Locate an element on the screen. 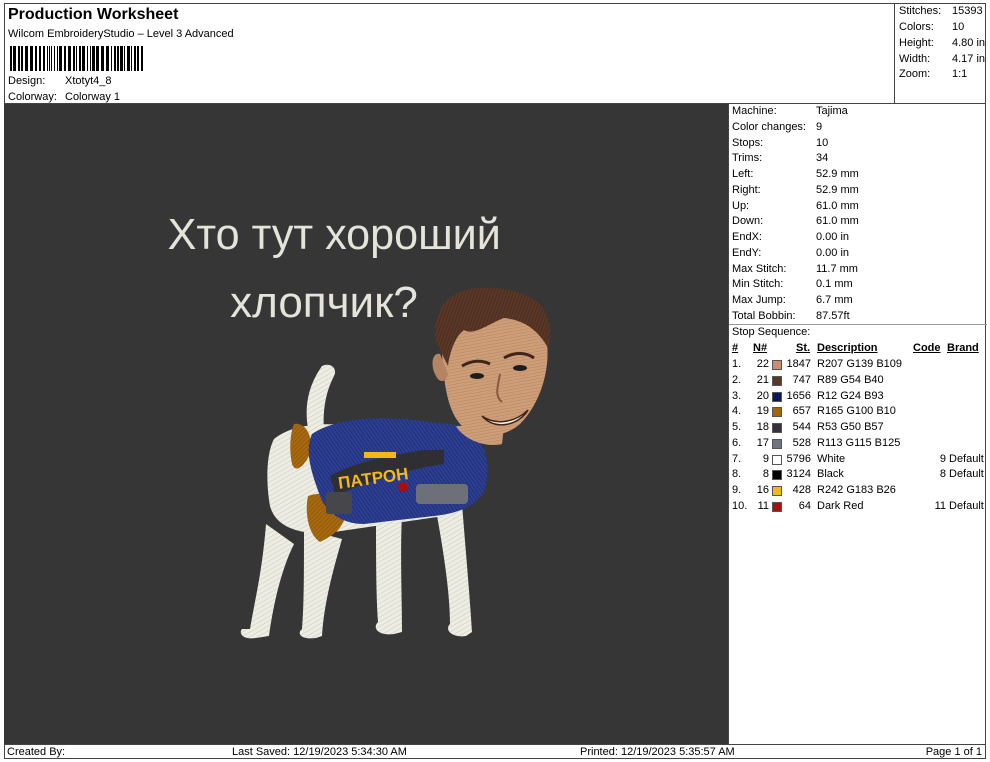 Image resolution: width=990 pixels, height=762 pixels. design-label: Design: is located at coordinates (27, 81).